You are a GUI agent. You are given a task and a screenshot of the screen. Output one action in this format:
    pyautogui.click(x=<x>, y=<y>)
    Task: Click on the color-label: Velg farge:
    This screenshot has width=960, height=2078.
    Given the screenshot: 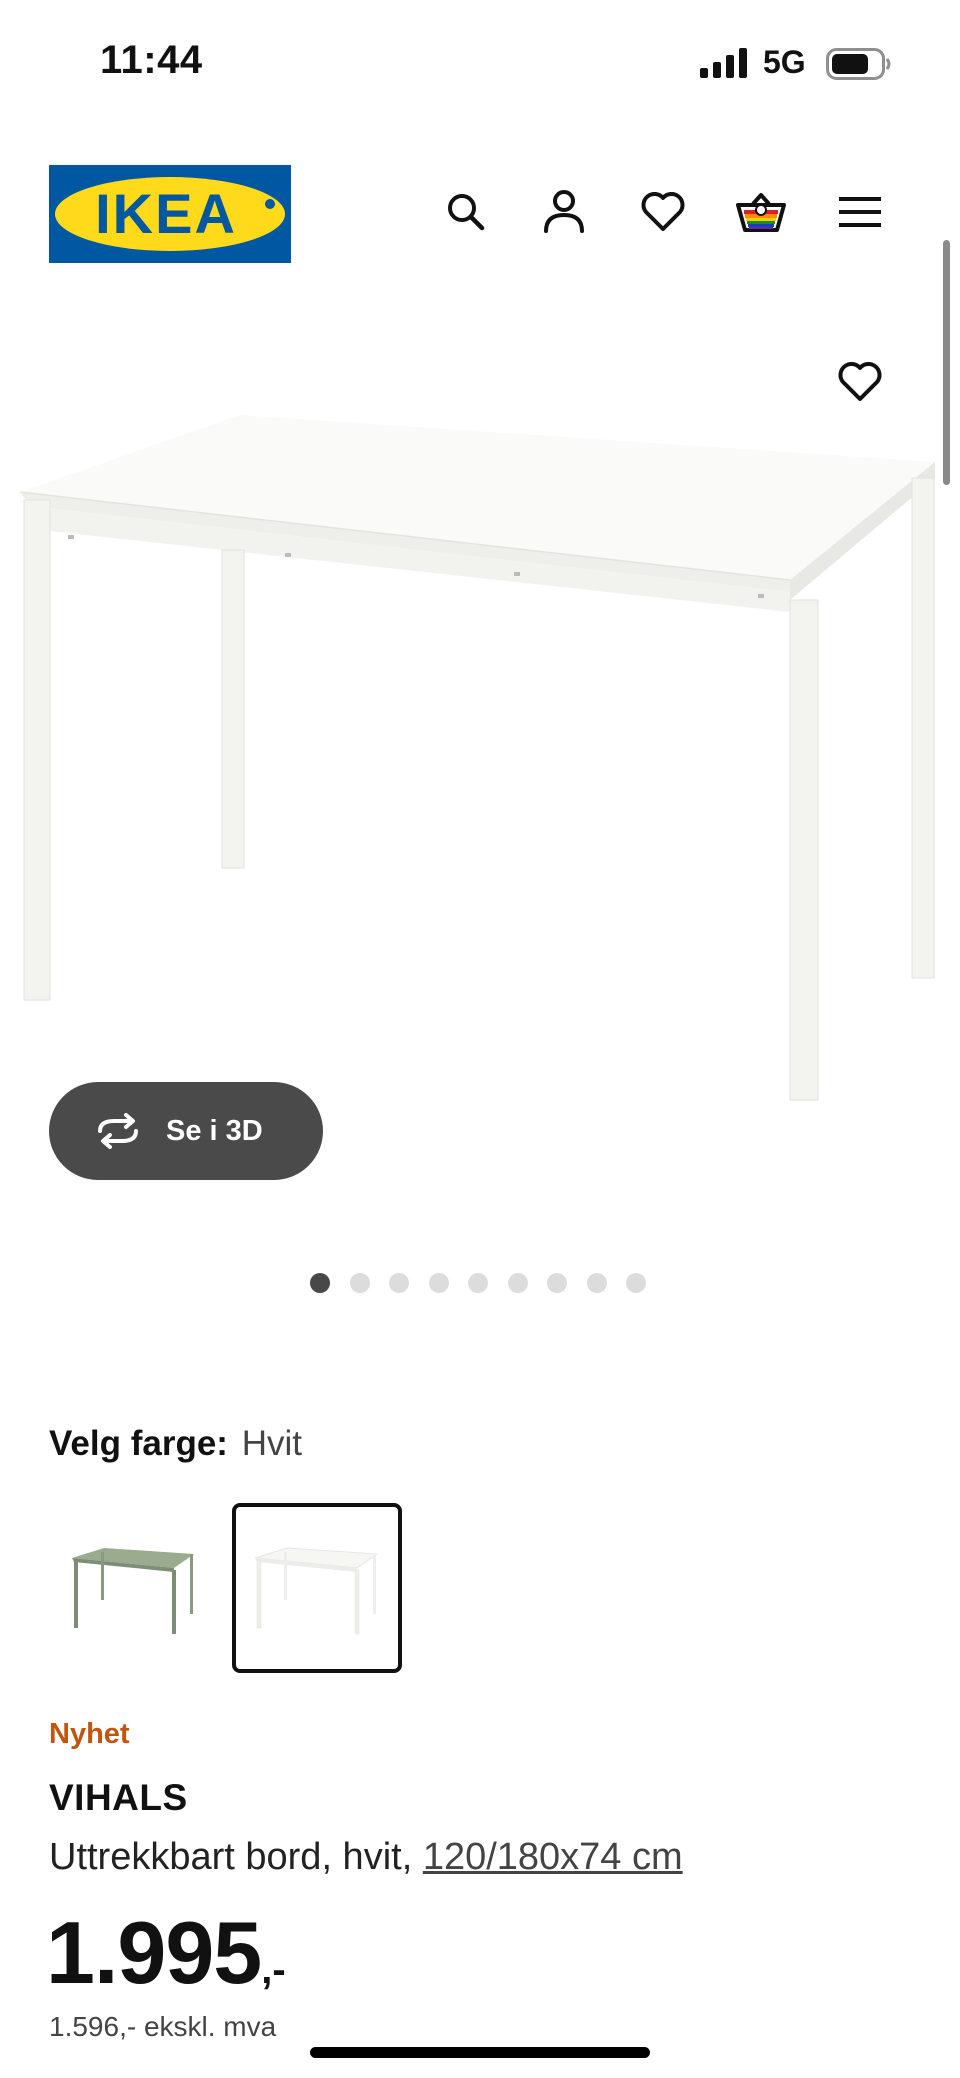 What is the action you would take?
    pyautogui.click(x=138, y=1443)
    